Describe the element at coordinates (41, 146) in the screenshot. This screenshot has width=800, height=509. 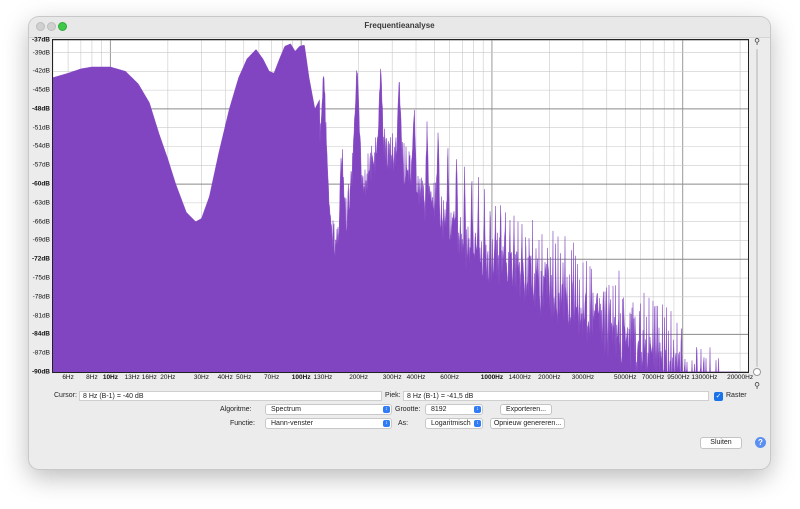
I see `y-tick-label: -54dB` at that location.